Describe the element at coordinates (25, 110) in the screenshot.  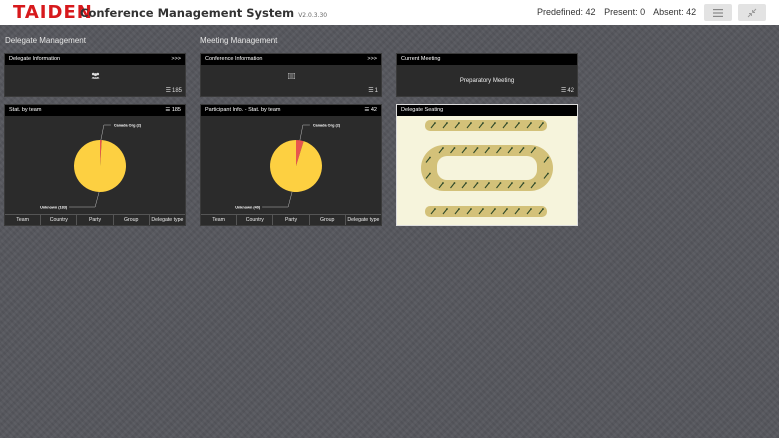
I see `panel-title: Stat. by team` at that location.